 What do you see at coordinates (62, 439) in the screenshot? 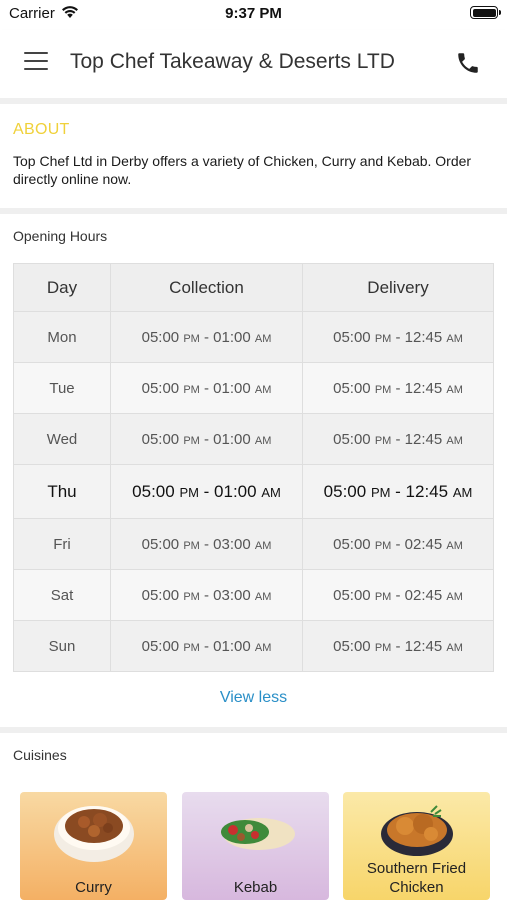
I see `day-cell: Wed` at bounding box center [62, 439].